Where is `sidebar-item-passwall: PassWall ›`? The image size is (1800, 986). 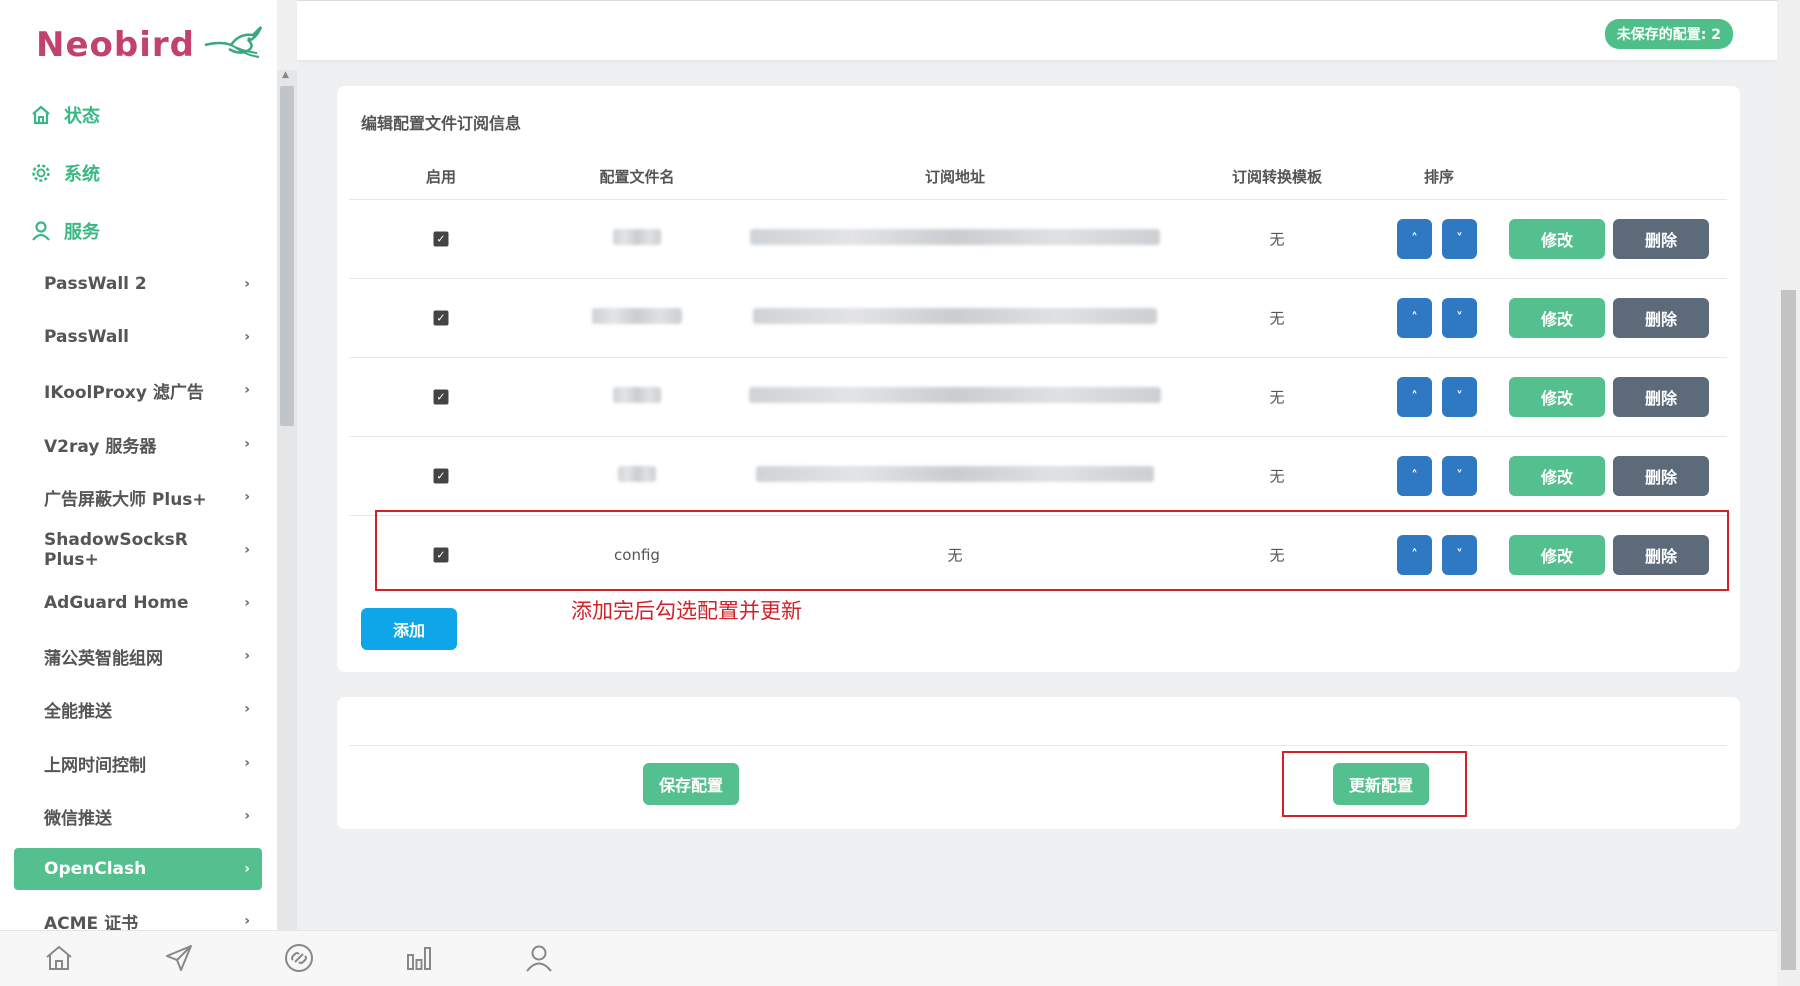
sidebar-item-passwall: PassWall › is located at coordinates (138, 337).